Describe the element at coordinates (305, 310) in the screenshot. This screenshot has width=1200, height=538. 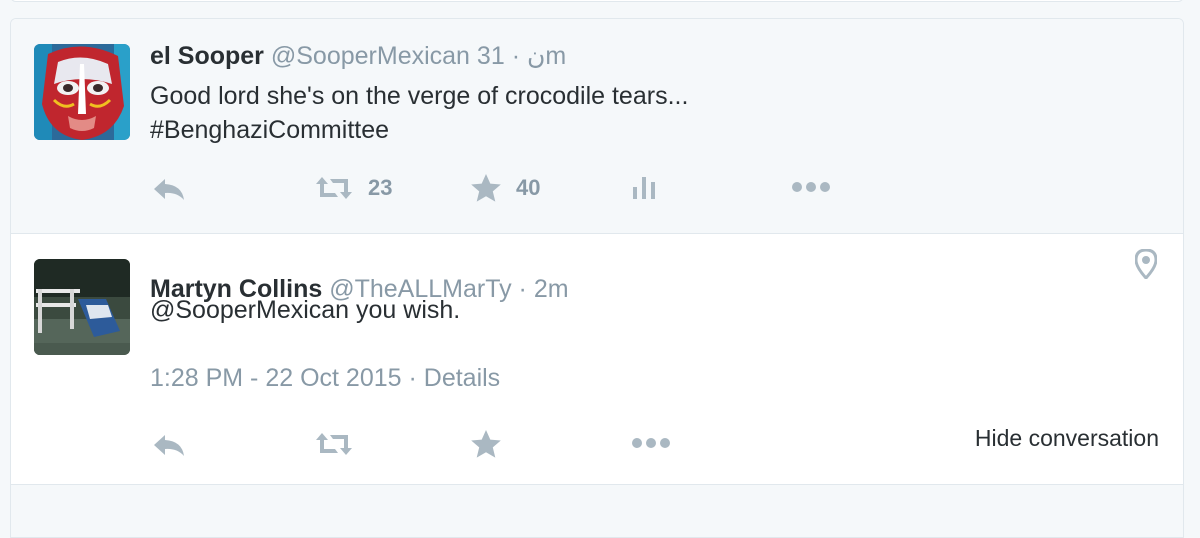
I see `tweet-text: @SooperMexican you wish.` at that location.